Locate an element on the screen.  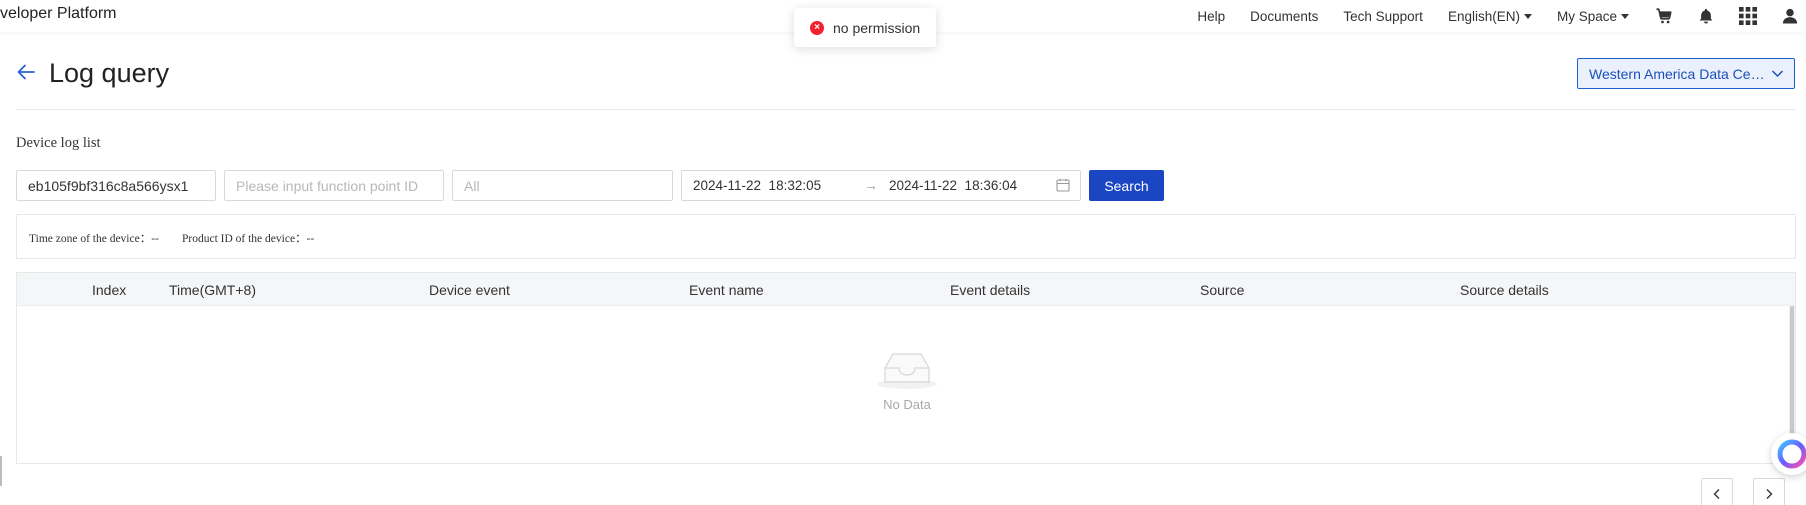
bell-icon is located at coordinates (1706, 16).